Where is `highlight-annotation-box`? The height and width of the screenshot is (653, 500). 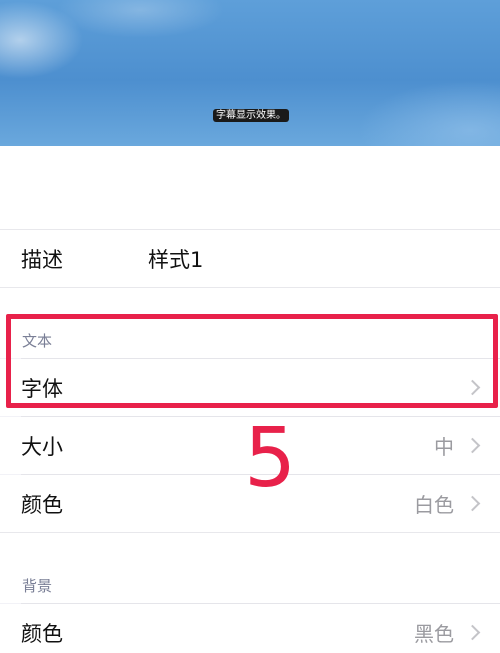 highlight-annotation-box is located at coordinates (252, 361).